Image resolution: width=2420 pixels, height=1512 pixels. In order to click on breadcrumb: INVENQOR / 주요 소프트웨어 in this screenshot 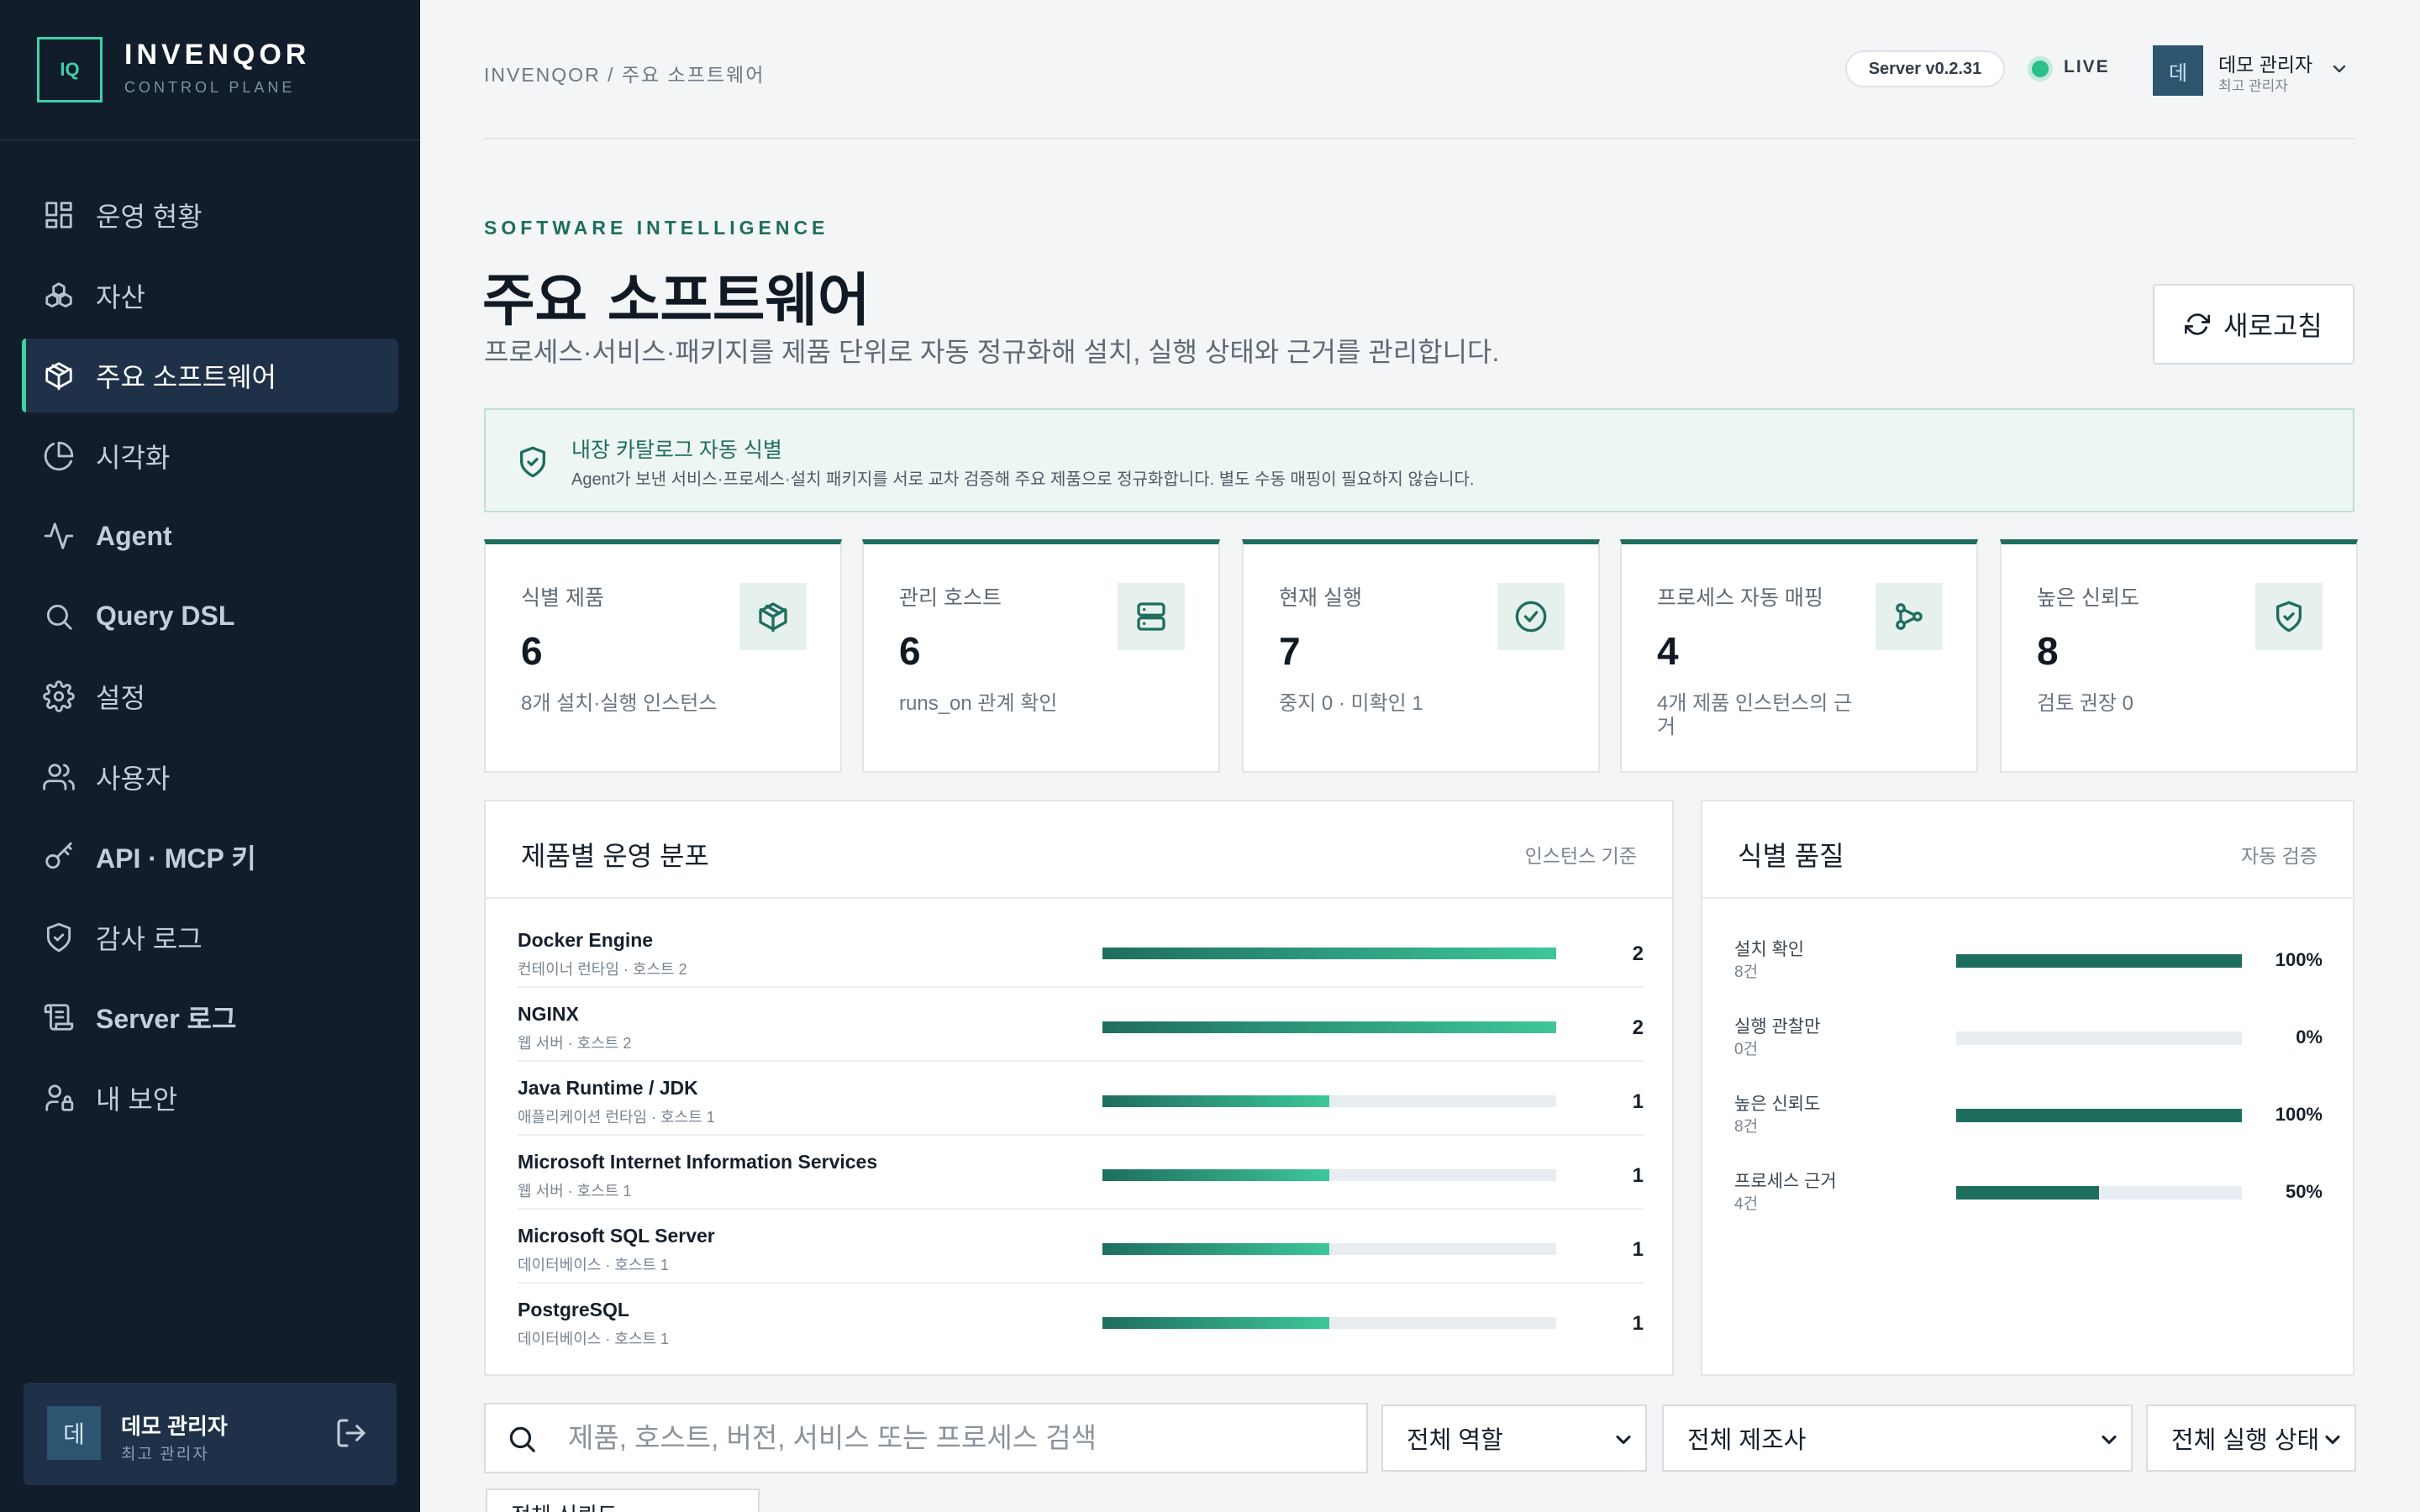, I will do `click(624, 75)`.